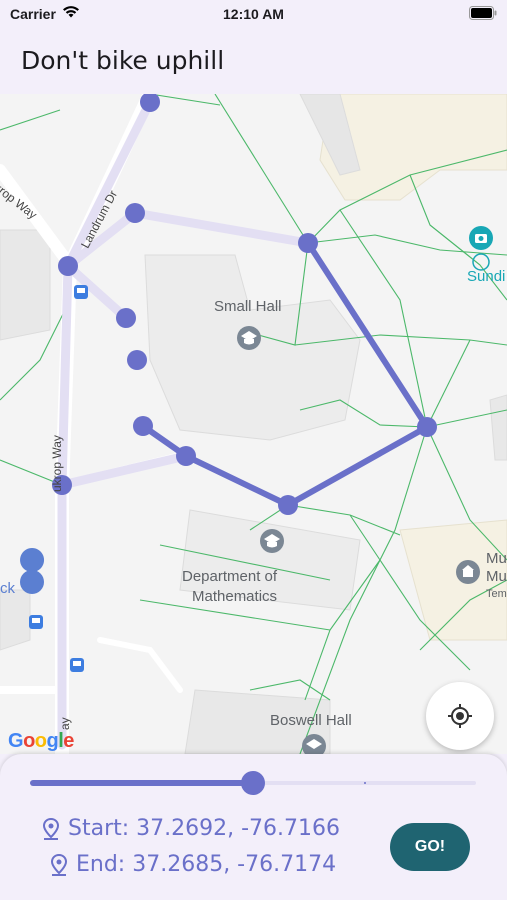  I want to click on label-dept-math-2: Mathematics, so click(235, 596).